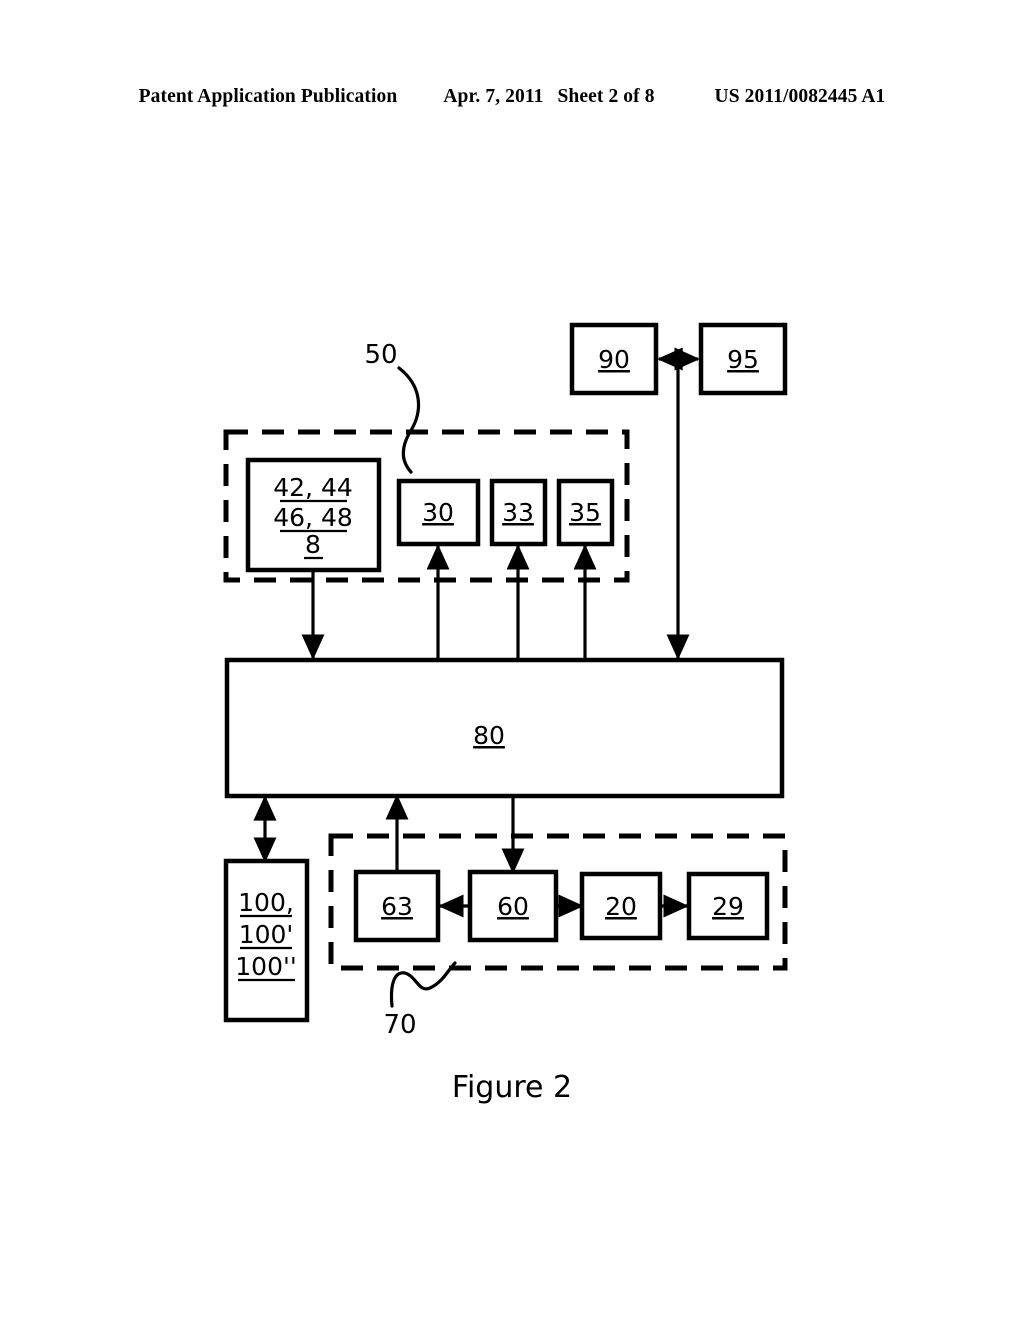  What do you see at coordinates (518, 512) in the screenshot?
I see `box-33-label: 33` at bounding box center [518, 512].